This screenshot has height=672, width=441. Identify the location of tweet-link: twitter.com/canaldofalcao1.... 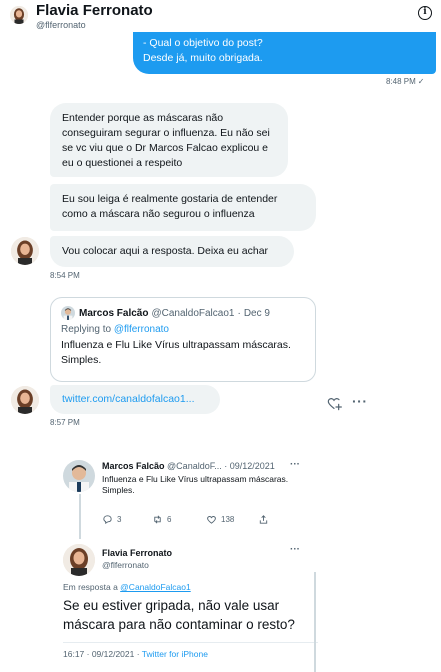
(128, 399).